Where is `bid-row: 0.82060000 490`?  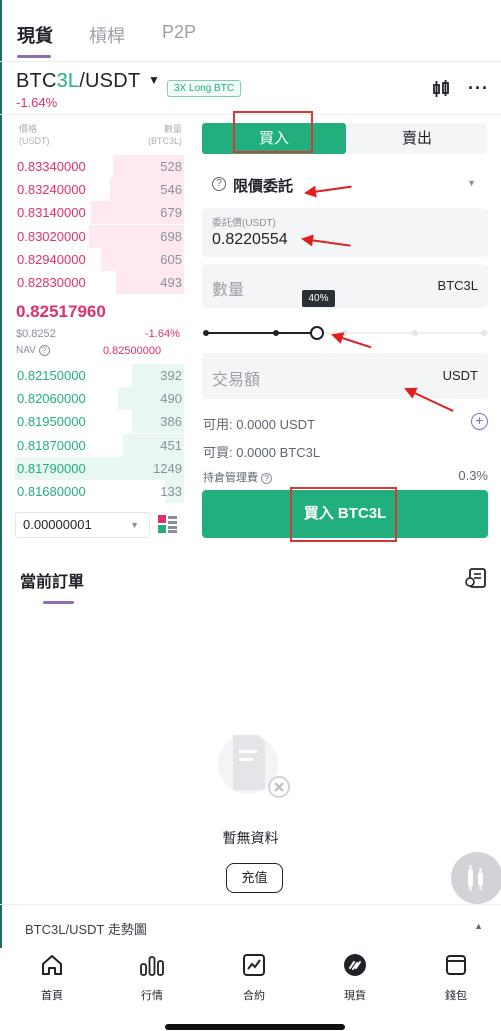 bid-row: 0.82060000 490 is located at coordinates (99, 399).